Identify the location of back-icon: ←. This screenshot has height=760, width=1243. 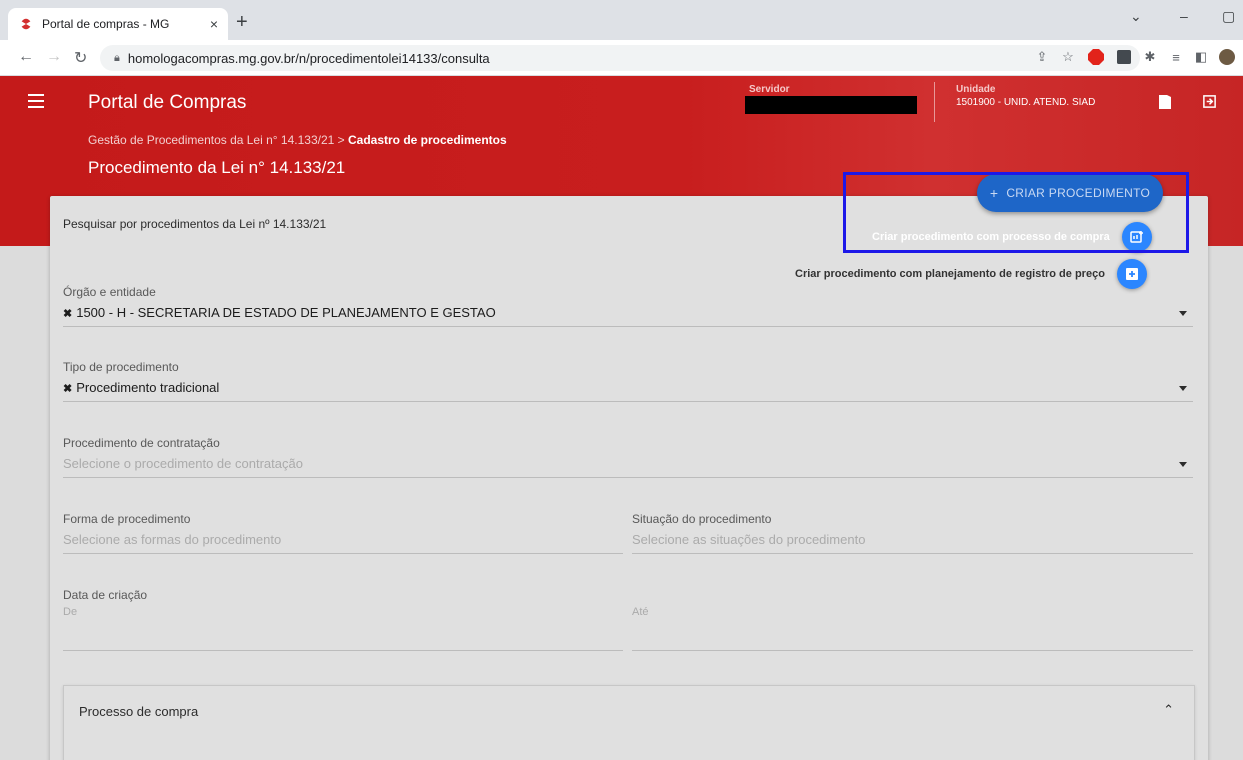
(26, 57).